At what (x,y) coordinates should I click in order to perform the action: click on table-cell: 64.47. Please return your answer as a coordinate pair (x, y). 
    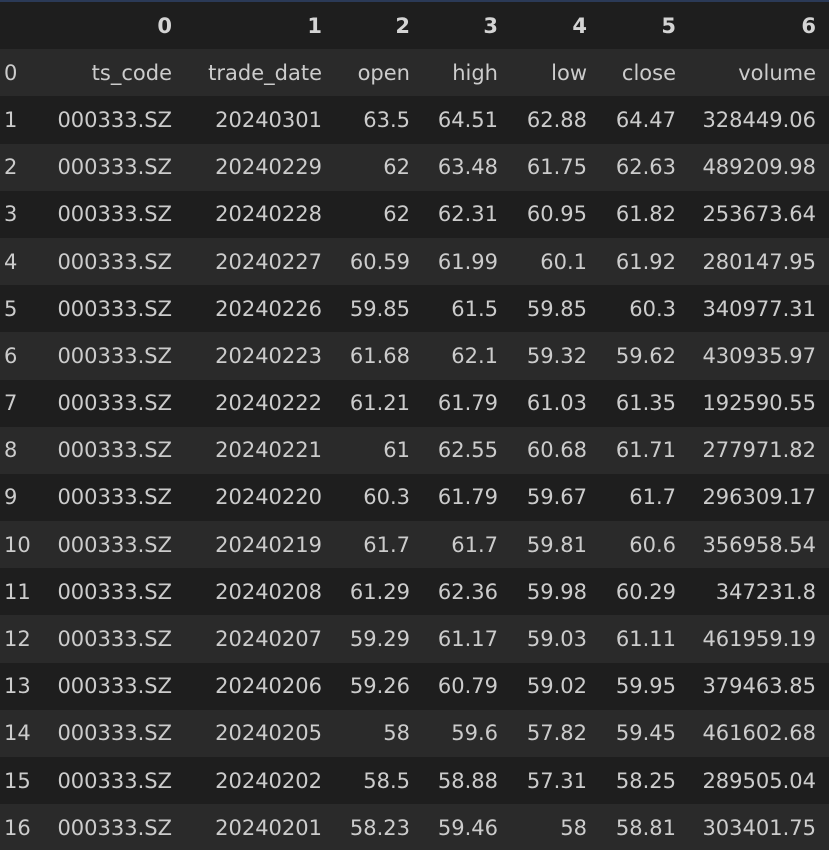
    Looking at the image, I should click on (645, 119).